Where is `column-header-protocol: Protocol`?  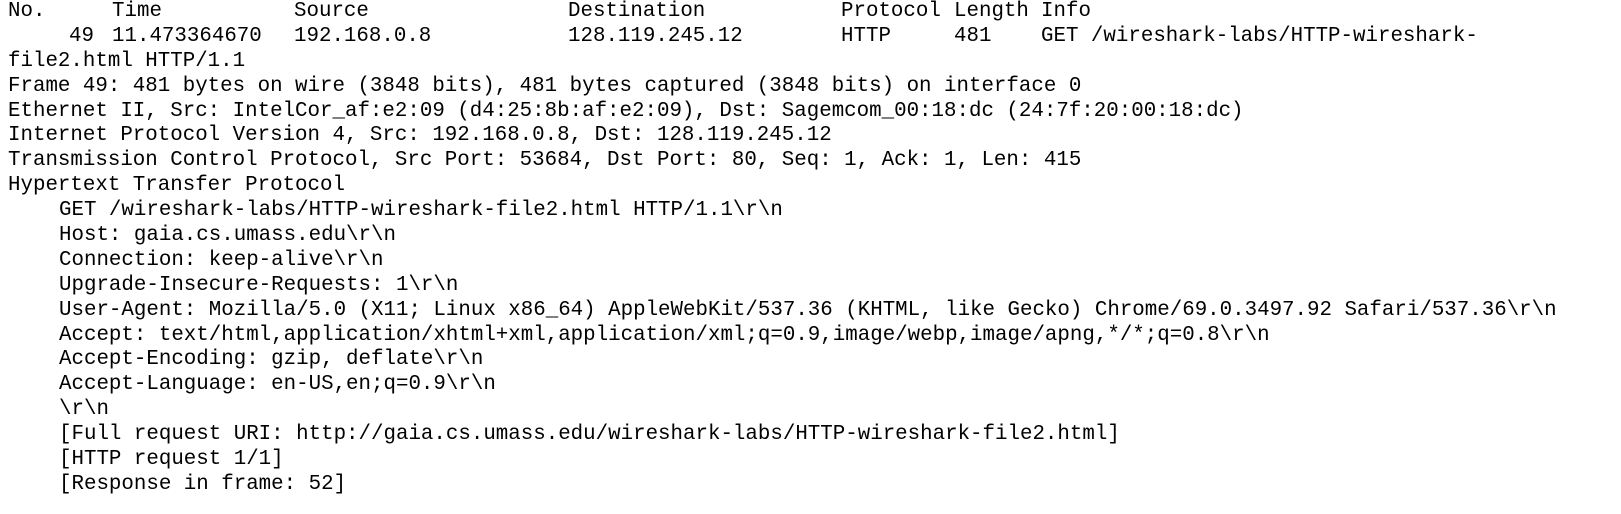
column-header-protocol: Protocol is located at coordinates (891, 11).